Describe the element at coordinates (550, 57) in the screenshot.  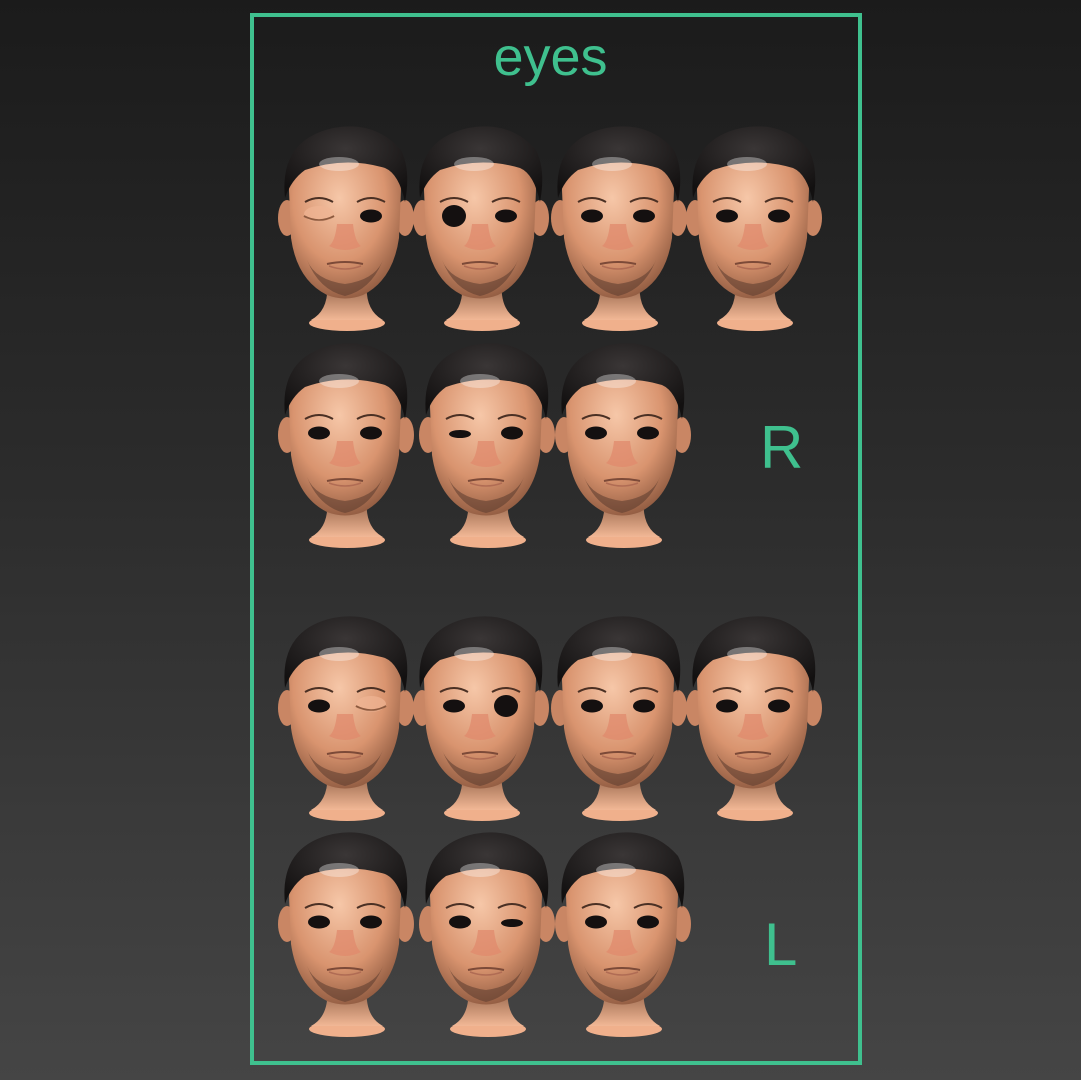
I see `panel-title: eyes` at that location.